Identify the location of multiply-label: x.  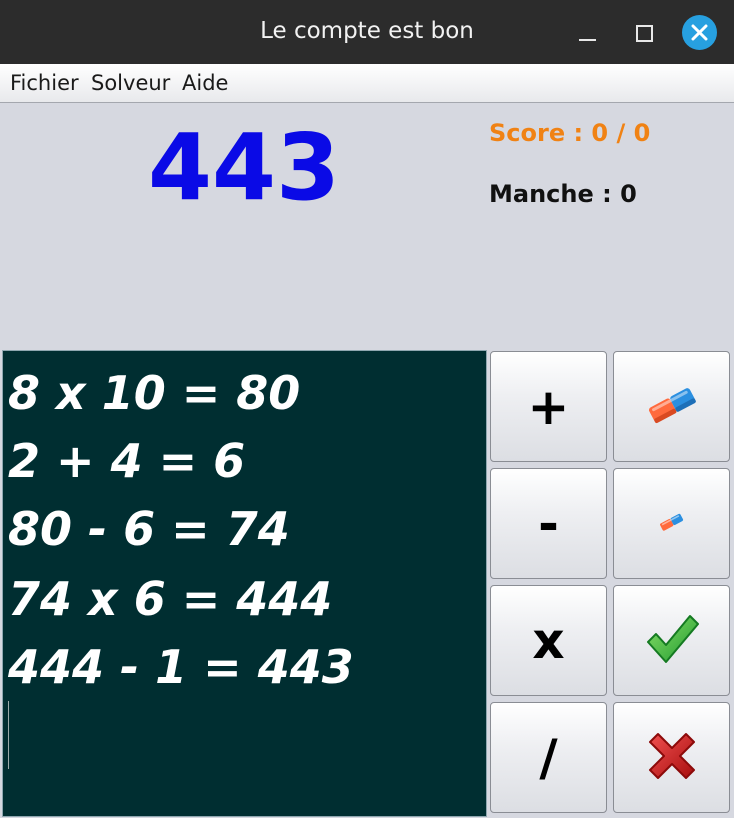
(548, 640).